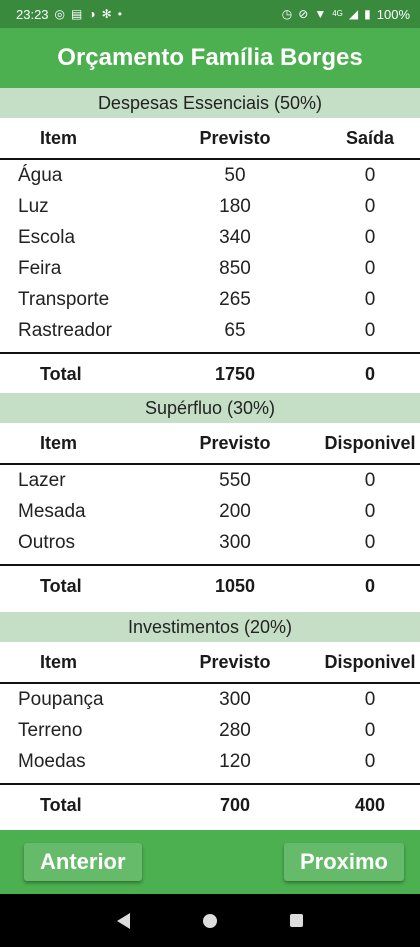 Image resolution: width=420 pixels, height=947 pixels. I want to click on system-nav-bar, so click(210, 920).